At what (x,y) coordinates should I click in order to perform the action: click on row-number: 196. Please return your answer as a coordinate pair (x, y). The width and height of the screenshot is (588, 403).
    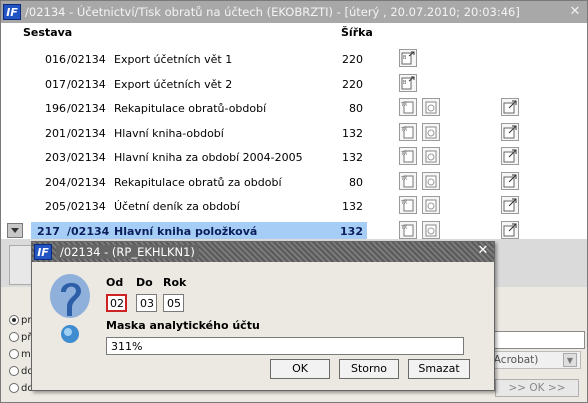
    Looking at the image, I should click on (55, 108).